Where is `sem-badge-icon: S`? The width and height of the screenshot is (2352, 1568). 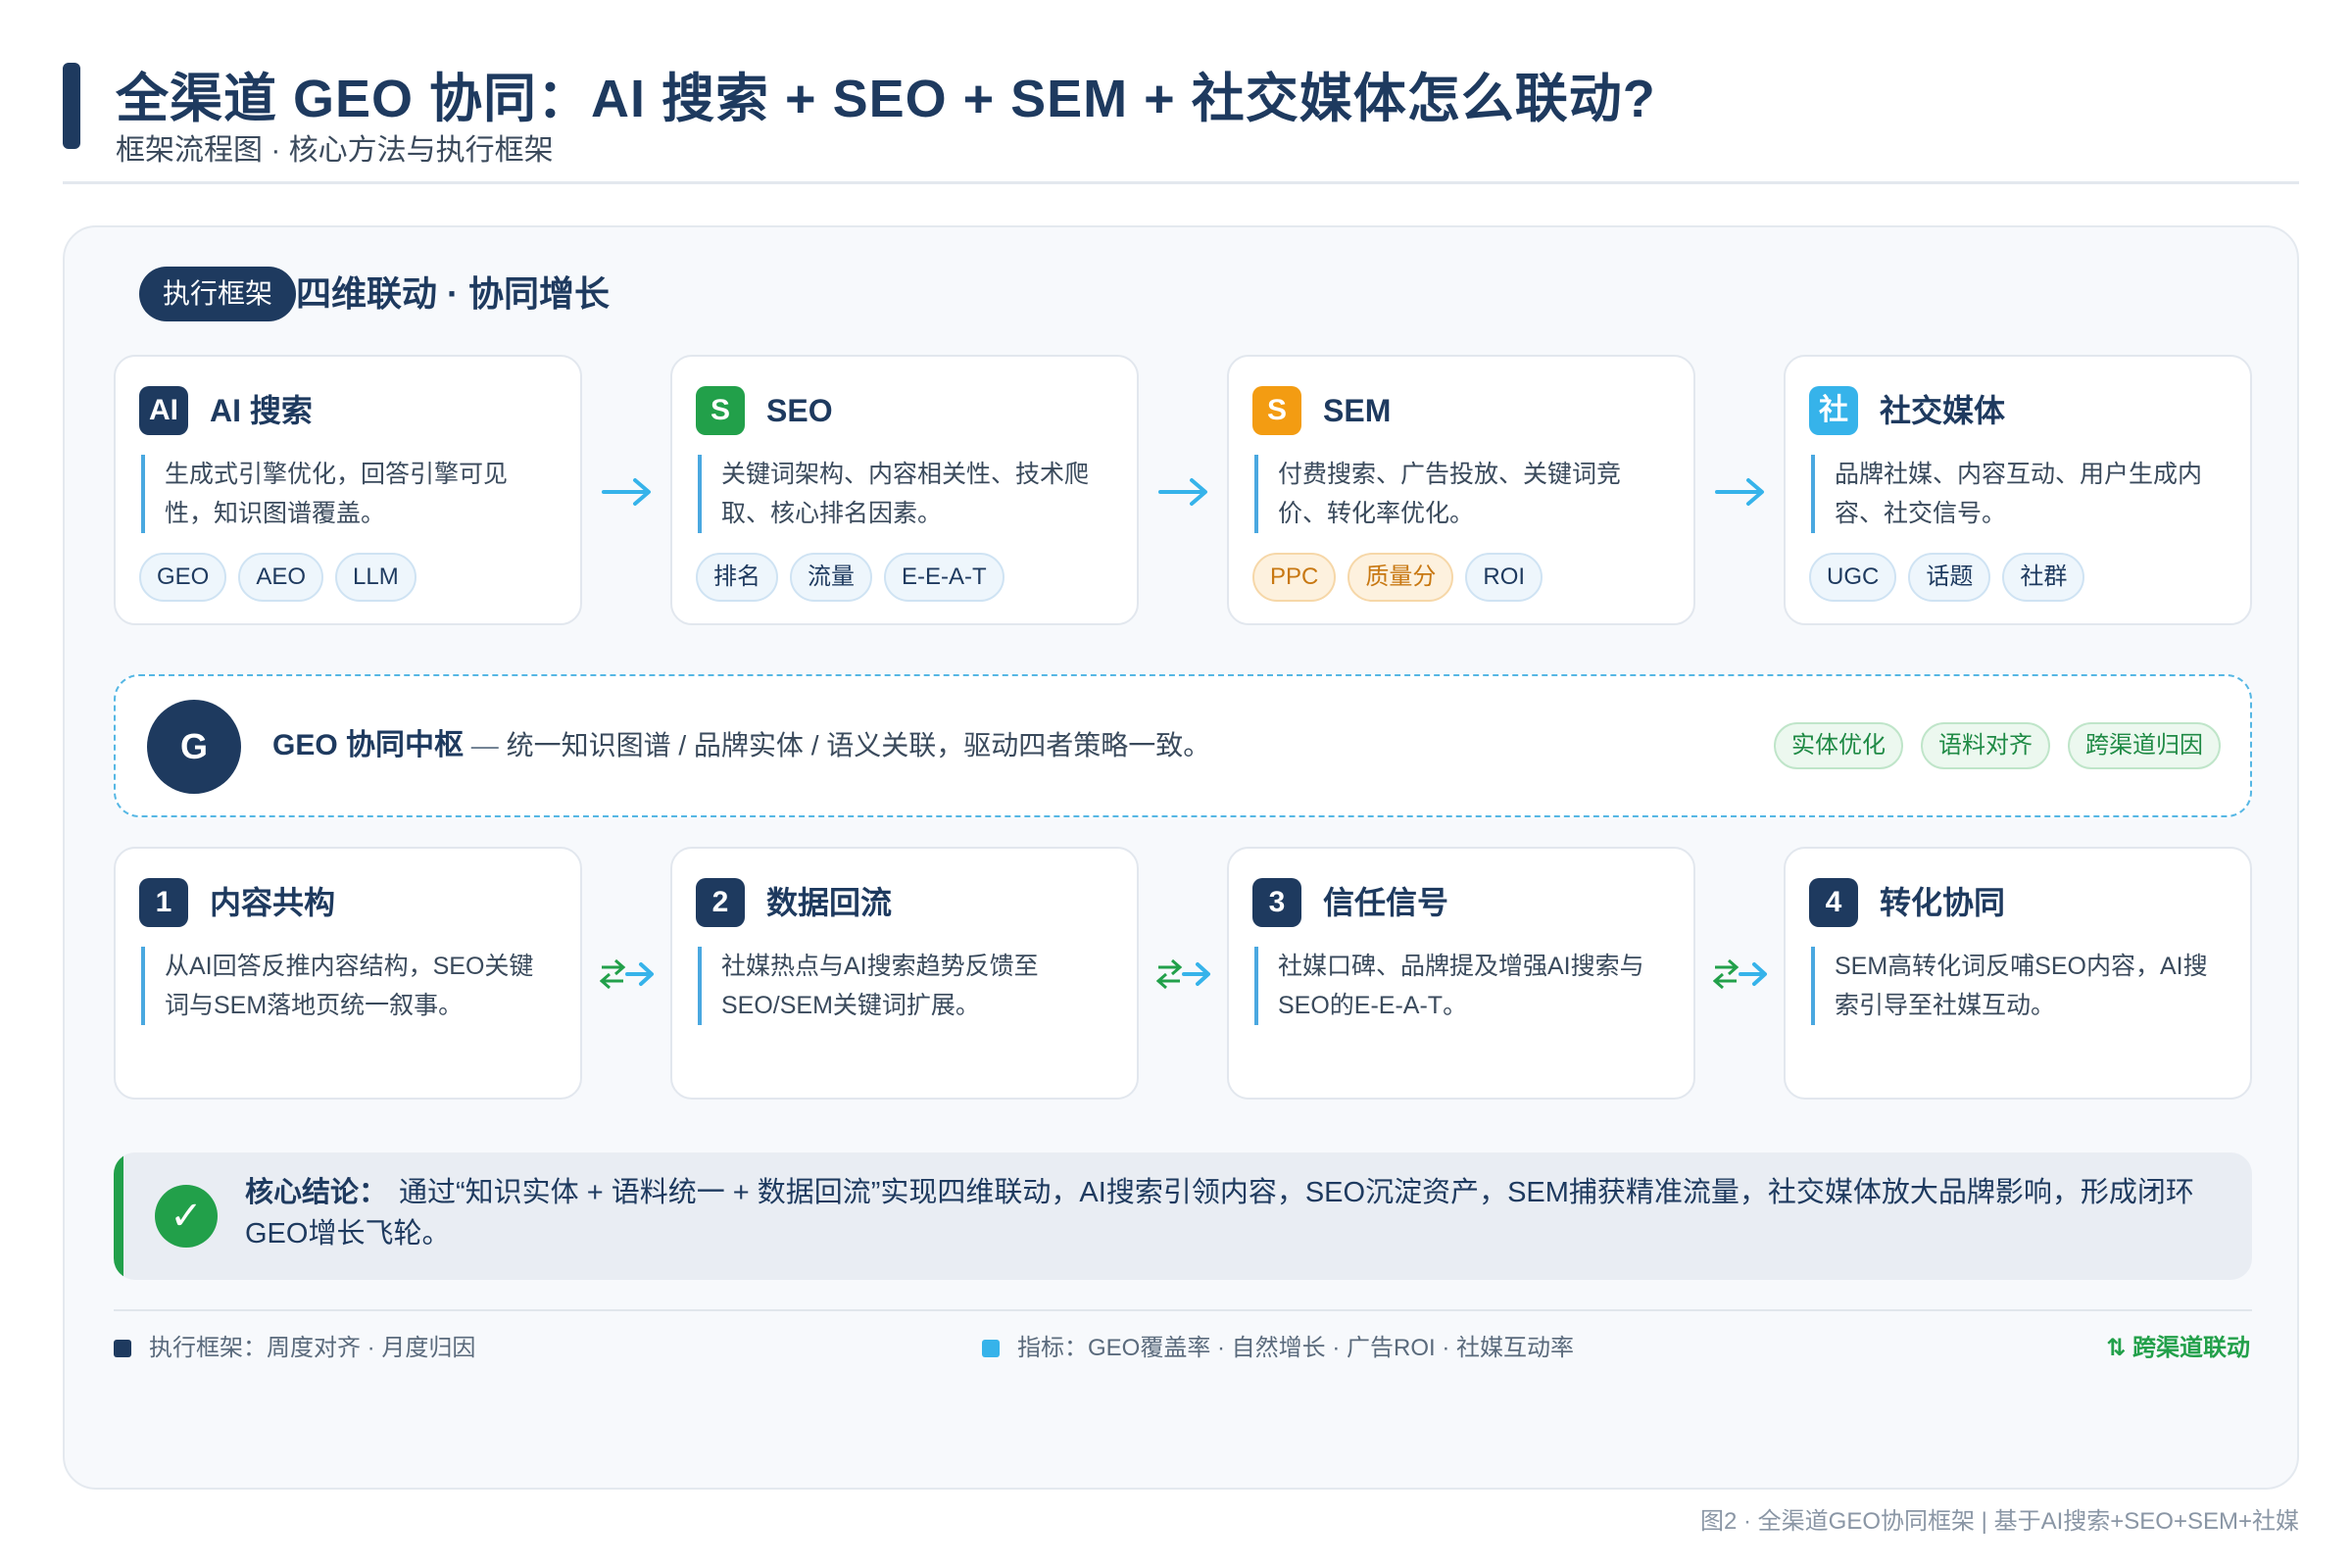 sem-badge-icon: S is located at coordinates (1276, 410).